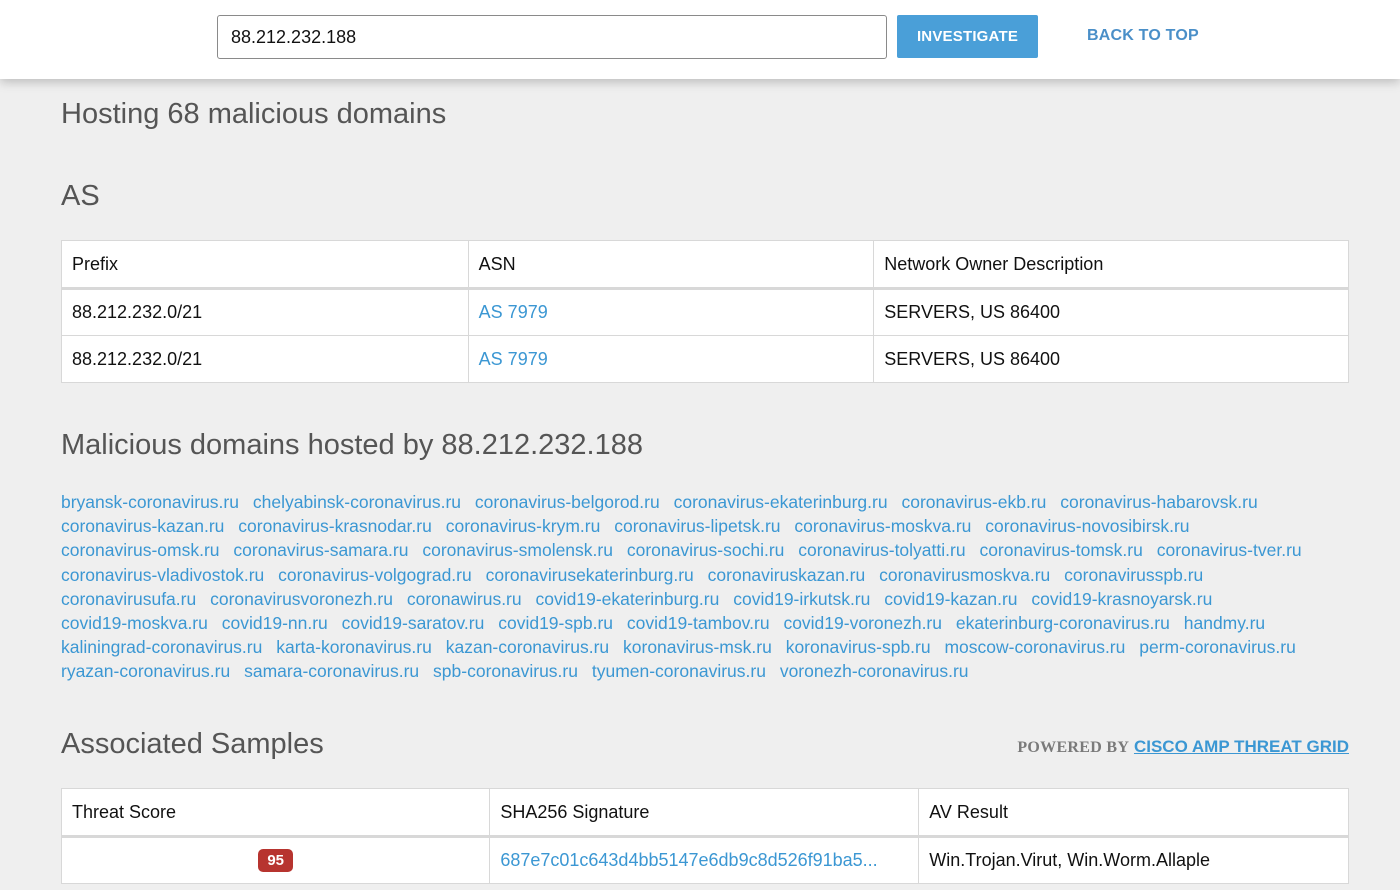  I want to click on domain-link: koronavirus-msk.ru, so click(697, 647).